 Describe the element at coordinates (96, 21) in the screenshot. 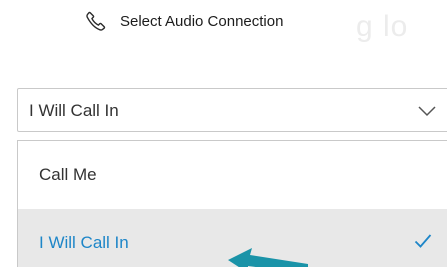

I see `phone-icon` at that location.